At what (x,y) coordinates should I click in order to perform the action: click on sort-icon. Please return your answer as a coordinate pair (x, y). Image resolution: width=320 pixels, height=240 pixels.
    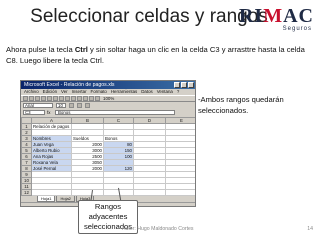
    Looking at the image, I should click on (91, 98).